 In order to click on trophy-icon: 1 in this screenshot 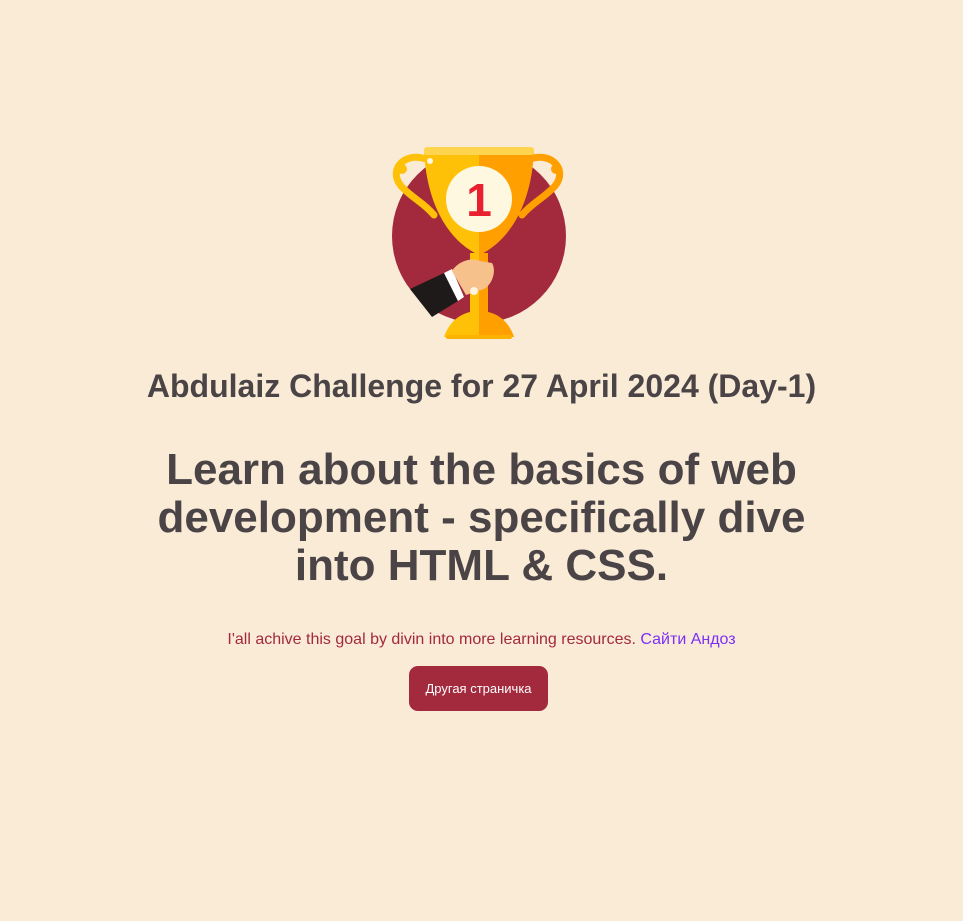, I will do `click(480, 243)`.